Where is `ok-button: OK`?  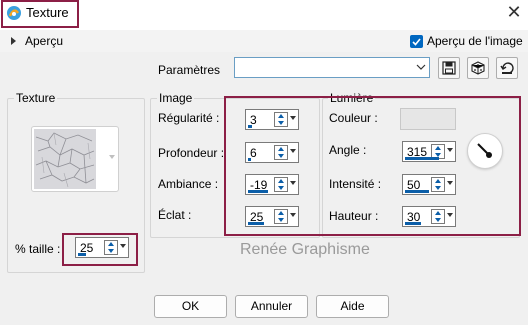
ok-button: OK is located at coordinates (190, 306).